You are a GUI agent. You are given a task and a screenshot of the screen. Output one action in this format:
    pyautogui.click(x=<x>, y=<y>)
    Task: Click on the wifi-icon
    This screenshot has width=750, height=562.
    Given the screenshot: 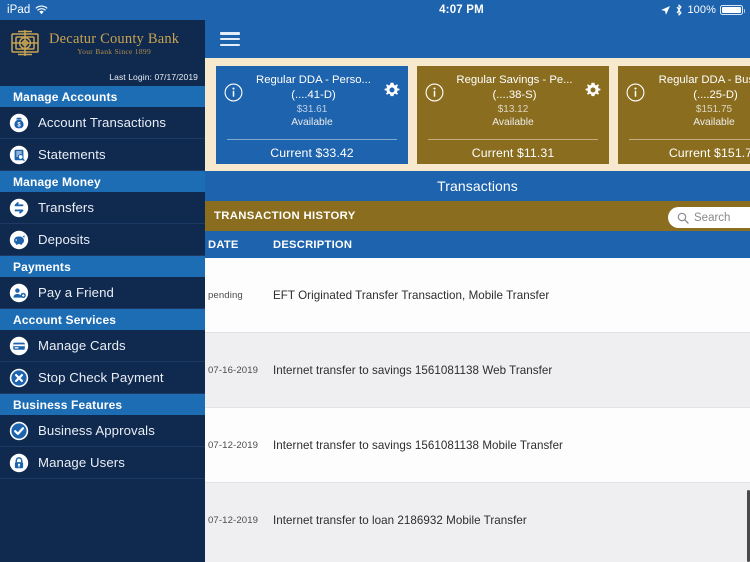 What is the action you would take?
    pyautogui.click(x=42, y=10)
    